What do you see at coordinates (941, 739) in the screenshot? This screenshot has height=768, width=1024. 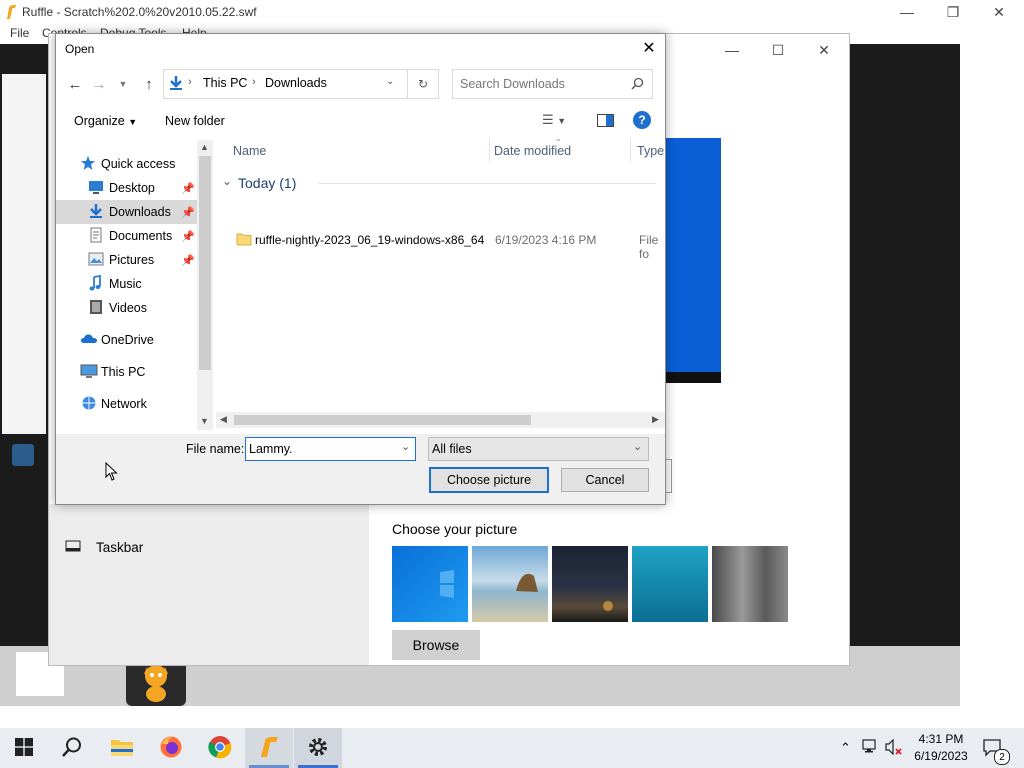 I see `clock-time: 4:31 PM` at bounding box center [941, 739].